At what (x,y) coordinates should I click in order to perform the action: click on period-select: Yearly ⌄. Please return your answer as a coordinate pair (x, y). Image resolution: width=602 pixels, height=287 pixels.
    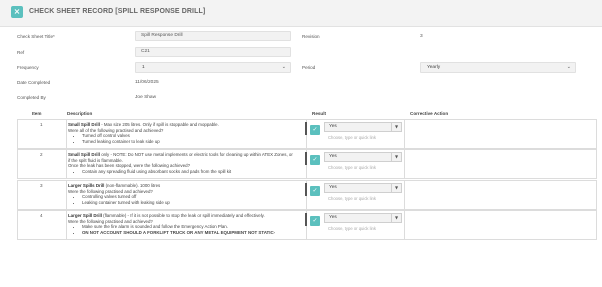
    Looking at the image, I should click on (498, 67).